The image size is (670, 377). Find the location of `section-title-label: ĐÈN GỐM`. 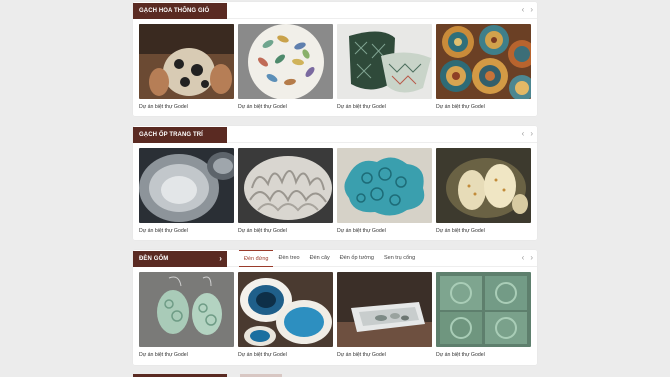

section-title-label: ĐÈN GỐM is located at coordinates (154, 259).